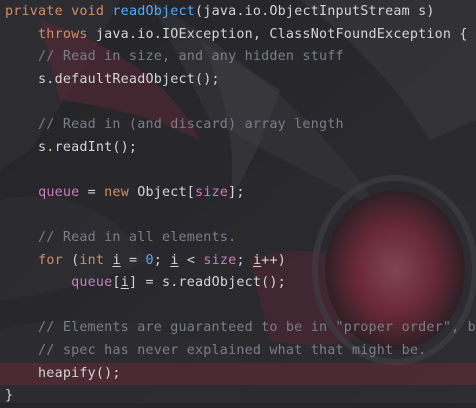 This screenshot has width=476, height=408. What do you see at coordinates (149, 260) in the screenshot?
I see `code-token: 0` at bounding box center [149, 260].